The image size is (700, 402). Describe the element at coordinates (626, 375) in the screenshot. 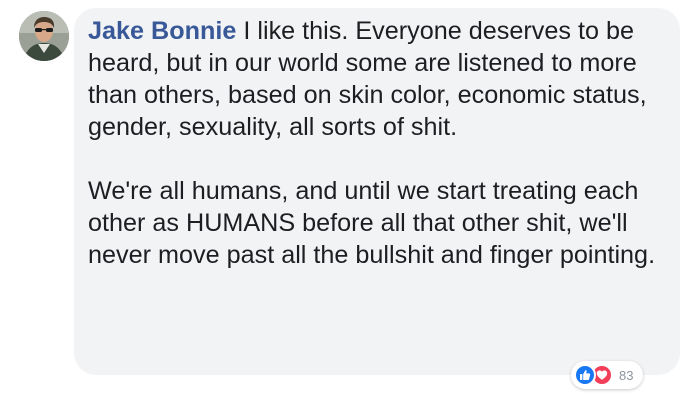

I see `reaction-count: 83` at that location.